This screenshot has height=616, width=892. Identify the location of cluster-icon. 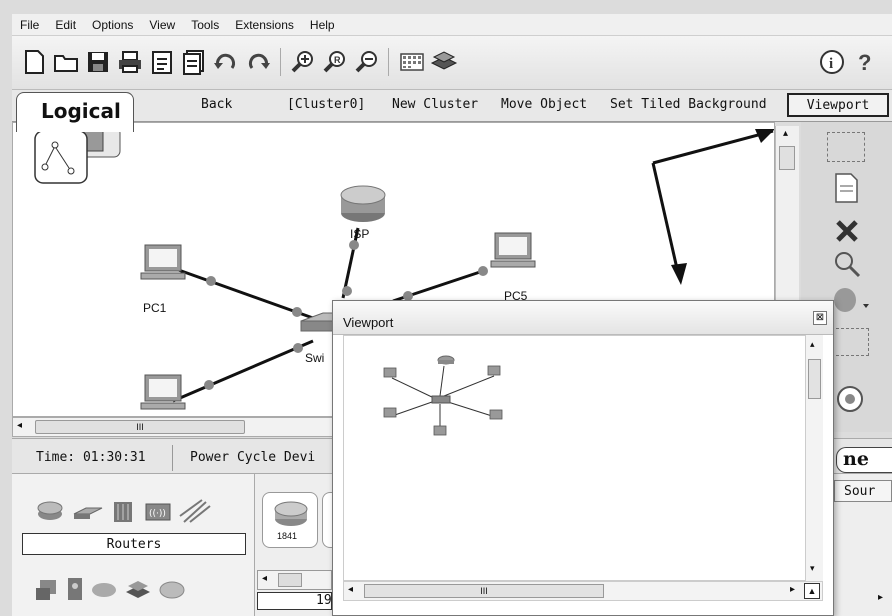
(77, 155).